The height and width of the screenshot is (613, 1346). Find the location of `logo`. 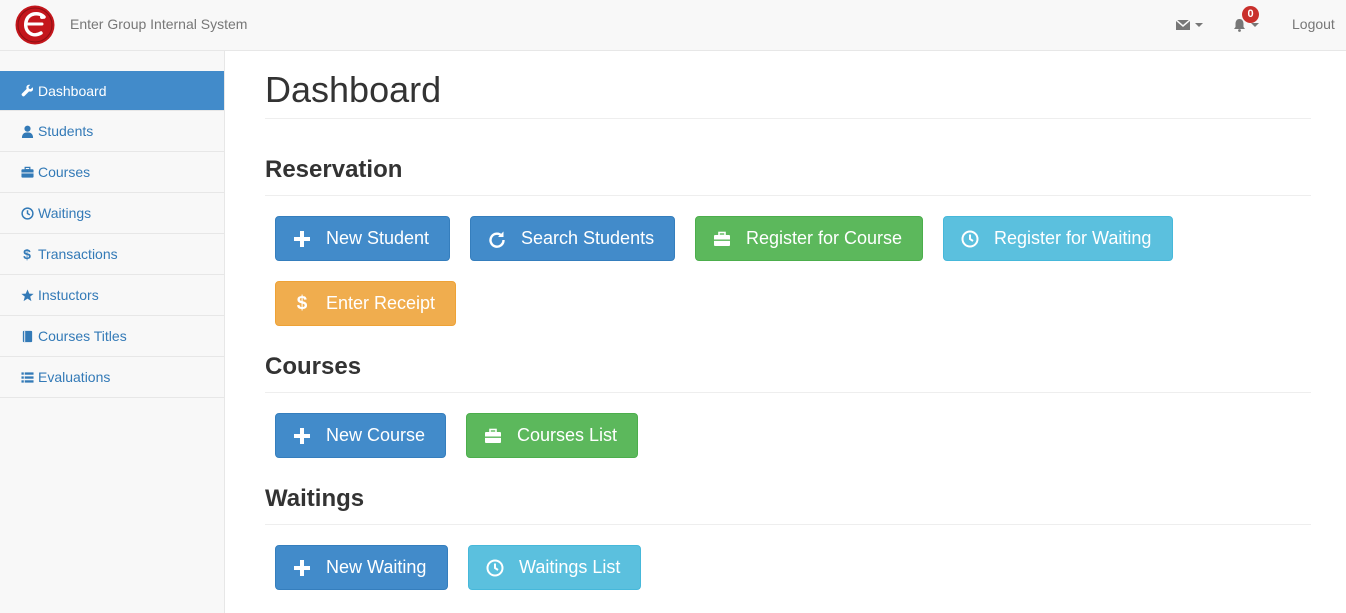

logo is located at coordinates (35, 25).